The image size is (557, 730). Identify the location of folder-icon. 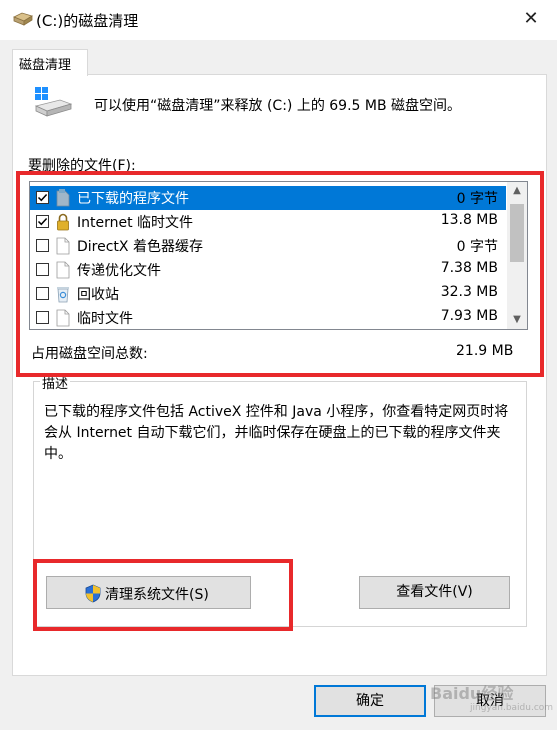
(63, 198).